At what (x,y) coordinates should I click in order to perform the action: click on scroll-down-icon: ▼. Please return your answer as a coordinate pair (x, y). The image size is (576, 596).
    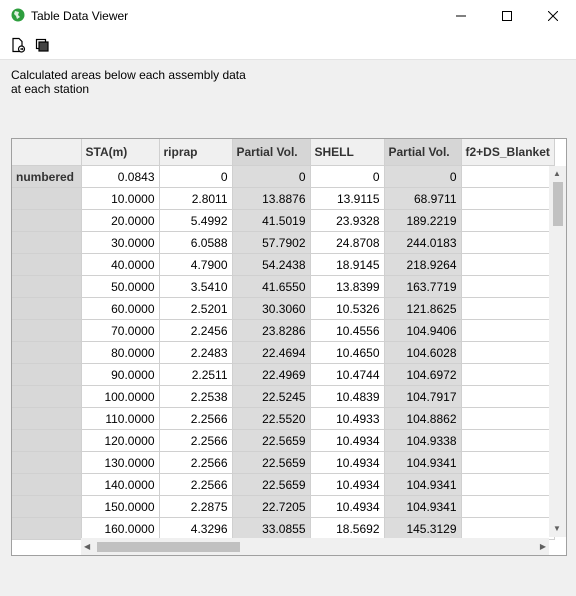
    Looking at the image, I should click on (557, 529).